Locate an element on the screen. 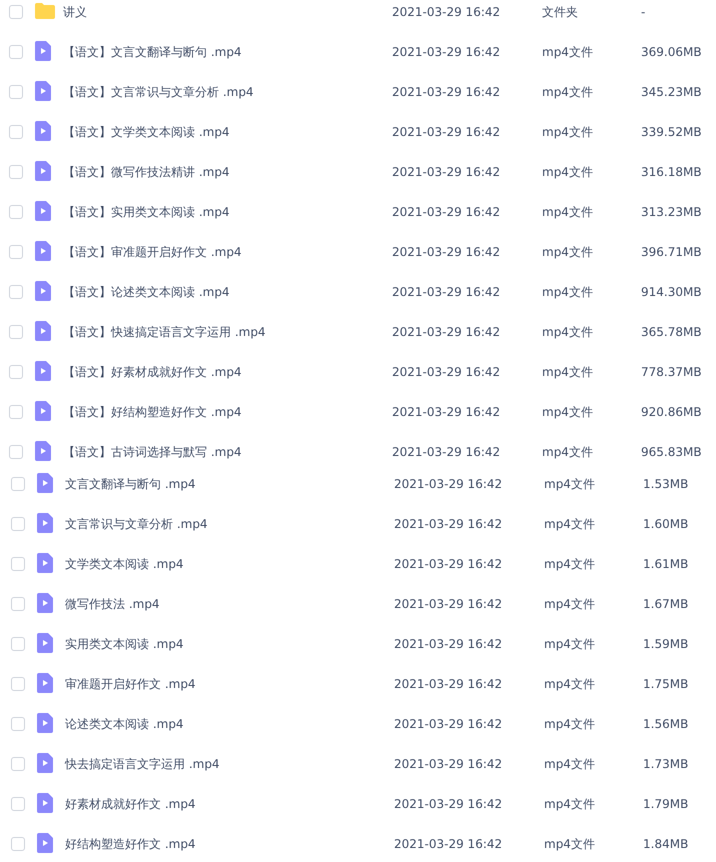  file-name: 【语文】好素材成就好作文 .mp4 is located at coordinates (227, 372).